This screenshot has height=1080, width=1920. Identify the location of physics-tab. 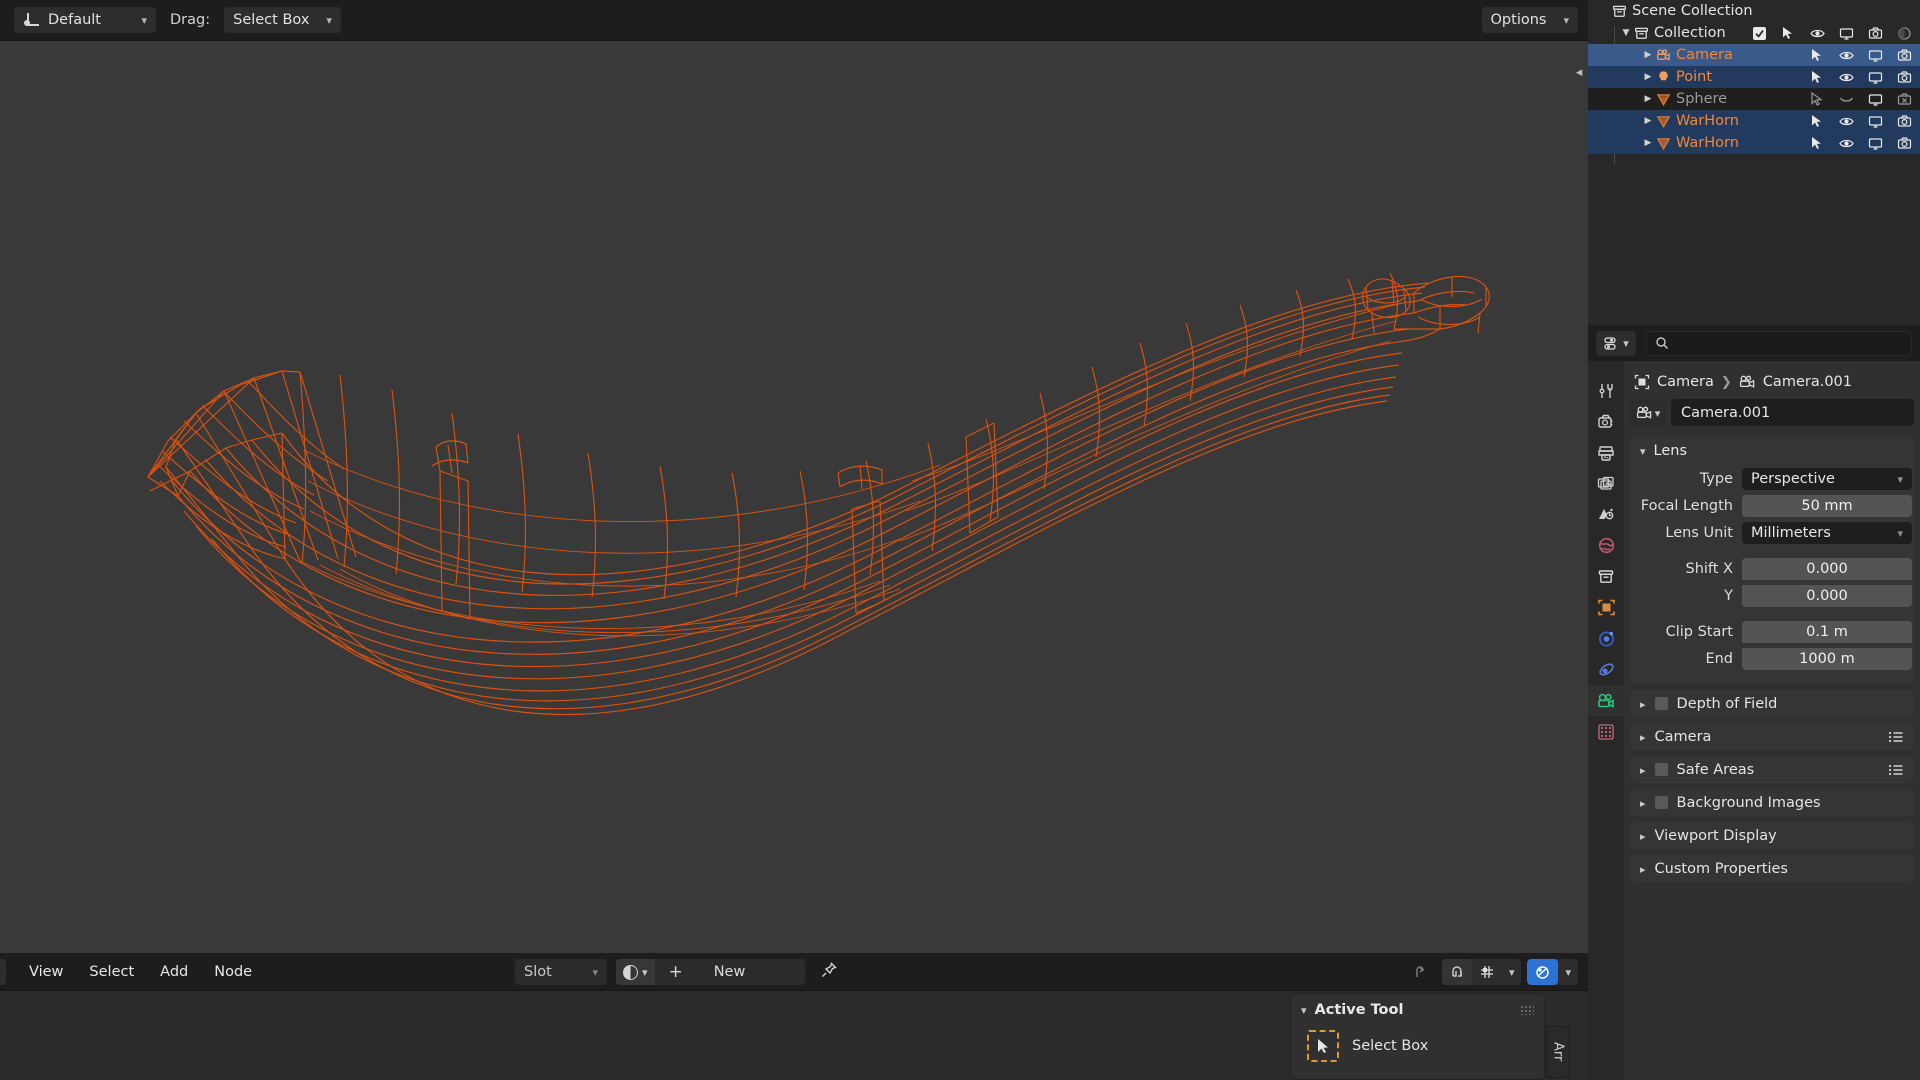
(1606, 669).